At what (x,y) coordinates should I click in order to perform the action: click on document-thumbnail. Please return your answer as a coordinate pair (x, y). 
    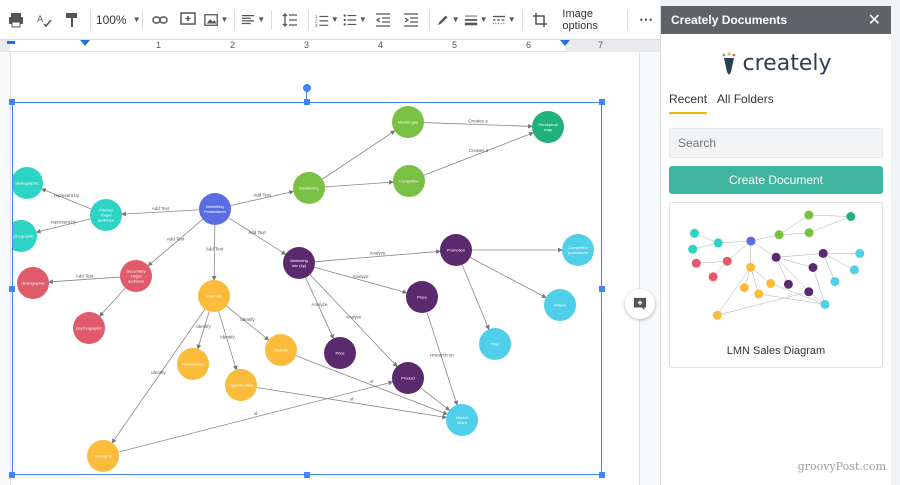
    Looking at the image, I should click on (776, 265).